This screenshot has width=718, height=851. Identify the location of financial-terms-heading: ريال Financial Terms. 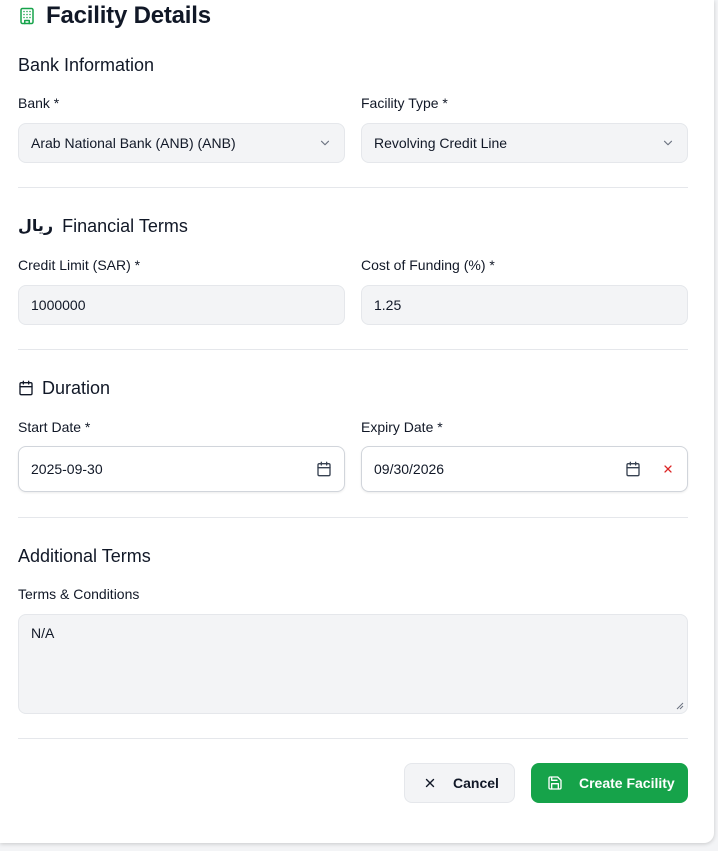
(353, 226).